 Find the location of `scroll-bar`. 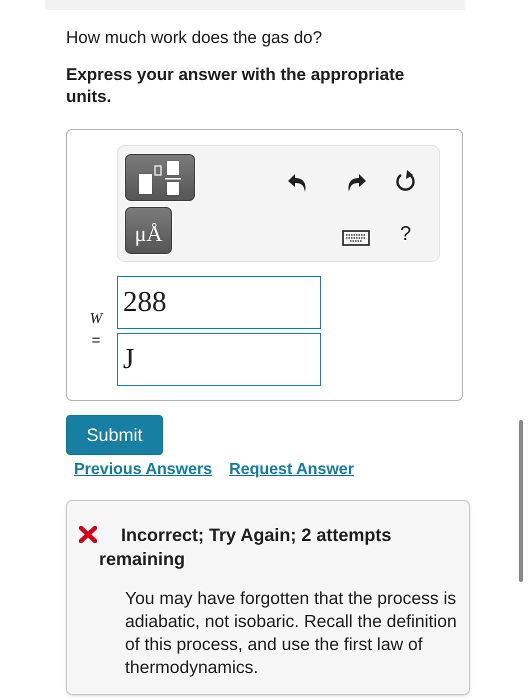

scroll-bar is located at coordinates (521, 501).